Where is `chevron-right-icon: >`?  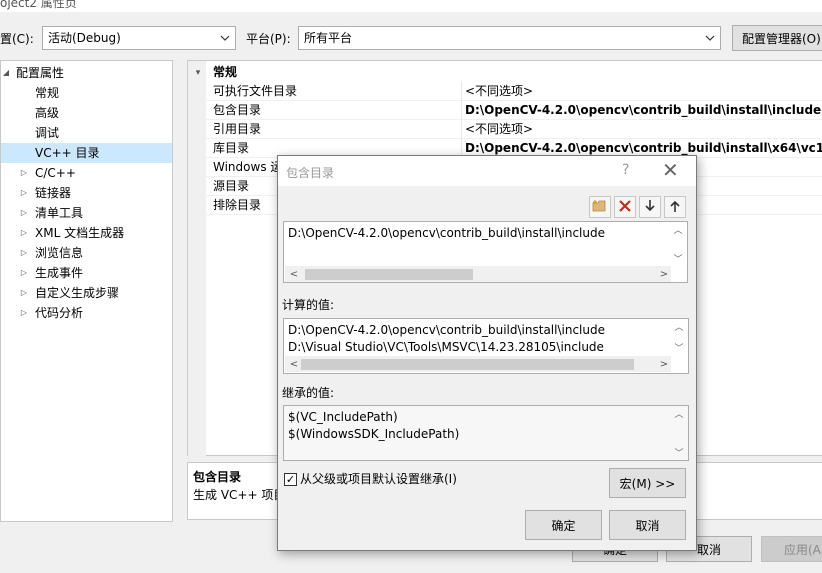 chevron-right-icon: > is located at coordinates (664, 274).